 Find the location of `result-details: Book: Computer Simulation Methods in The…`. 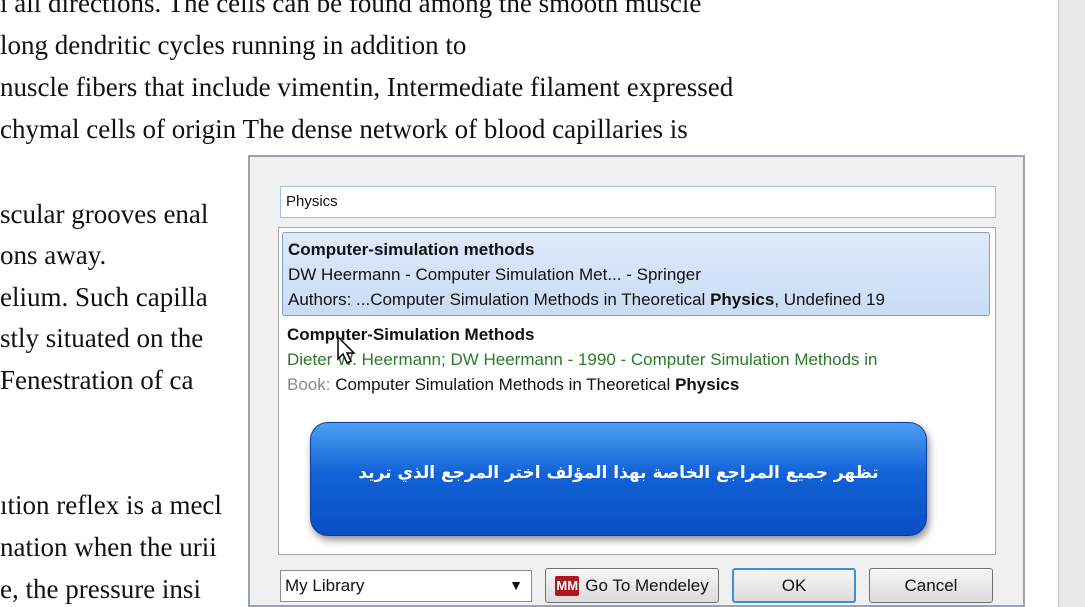

result-details: Book: Computer Simulation Methods in The… is located at coordinates (513, 384).